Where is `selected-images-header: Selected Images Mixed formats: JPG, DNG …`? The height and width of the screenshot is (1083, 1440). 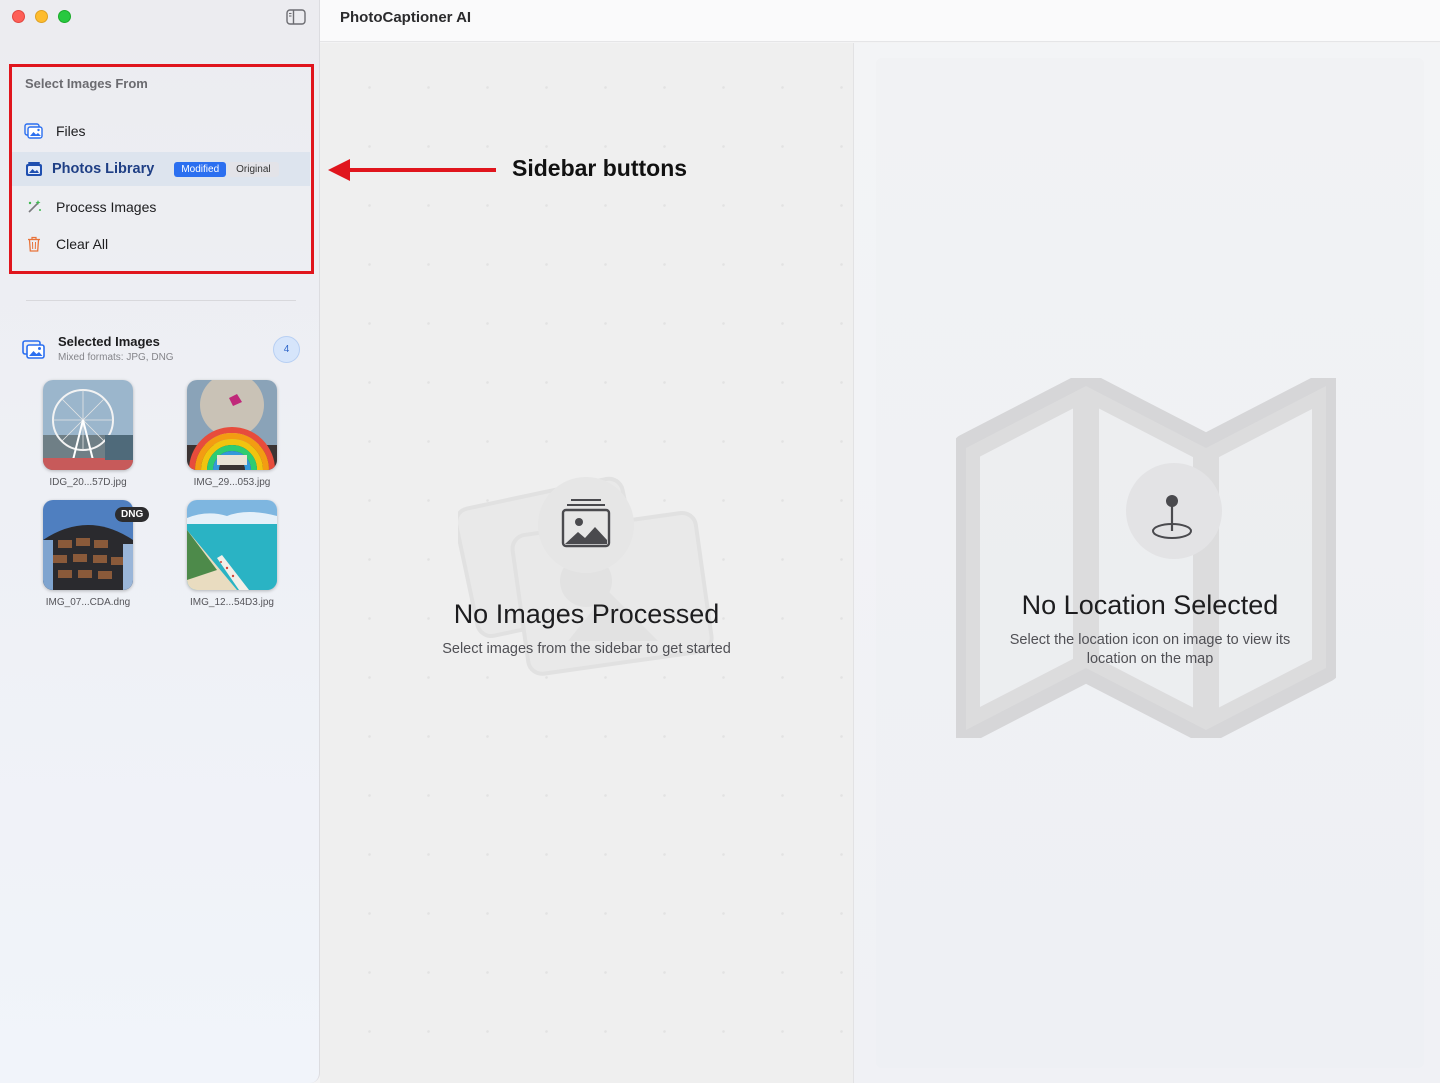
selected-images-header: Selected Images Mixed formats: JPG, DNG … is located at coordinates (162, 351).